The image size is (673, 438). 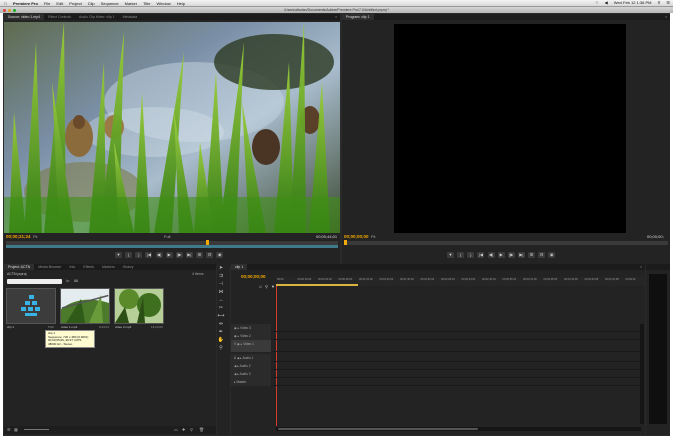 What do you see at coordinates (181, 3) in the screenshot?
I see `menu-help: Help` at bounding box center [181, 3].